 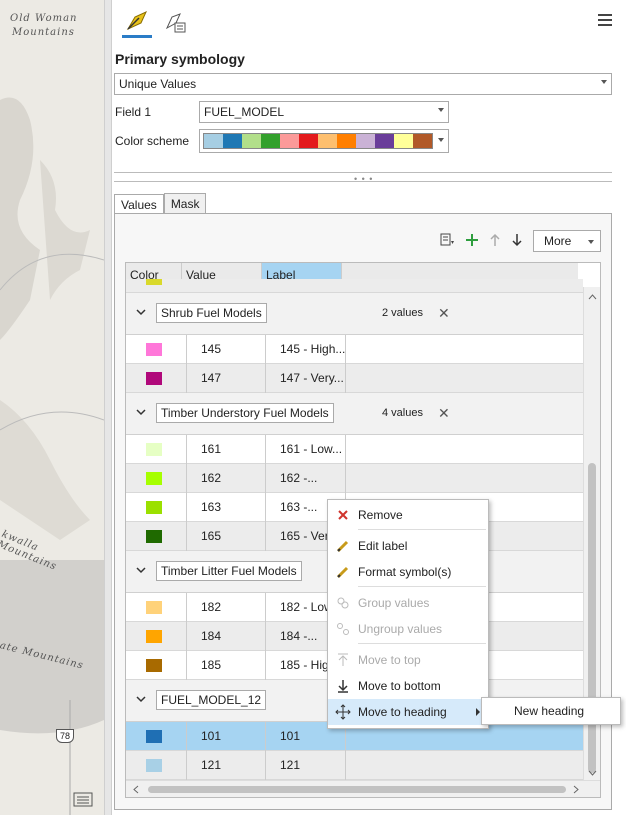 I want to click on add-all-values-icon, so click(x=447, y=241).